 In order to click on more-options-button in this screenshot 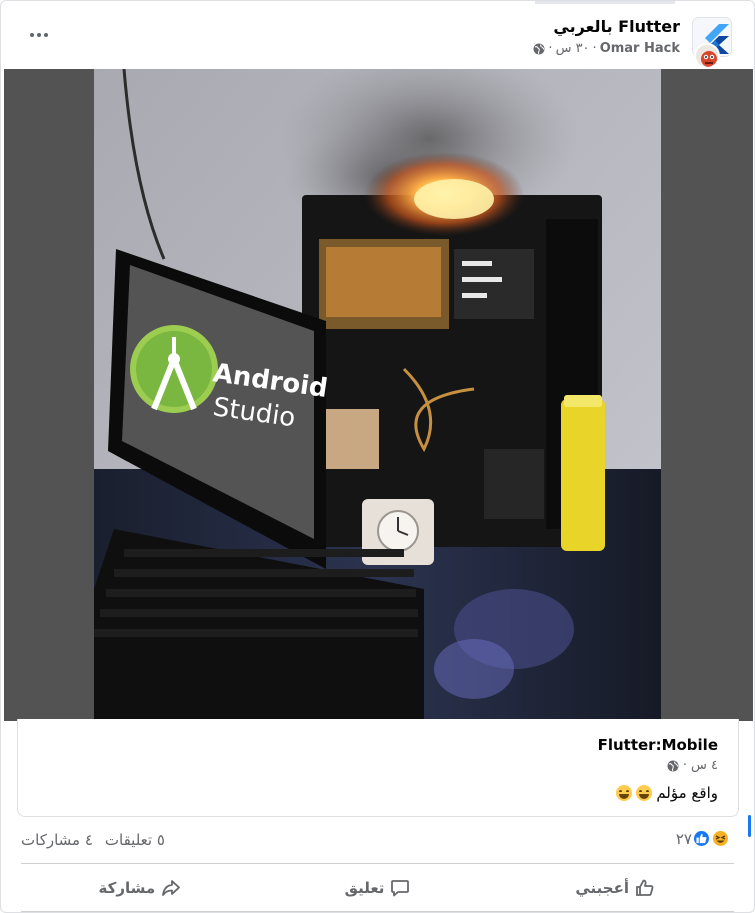, I will do `click(39, 35)`.